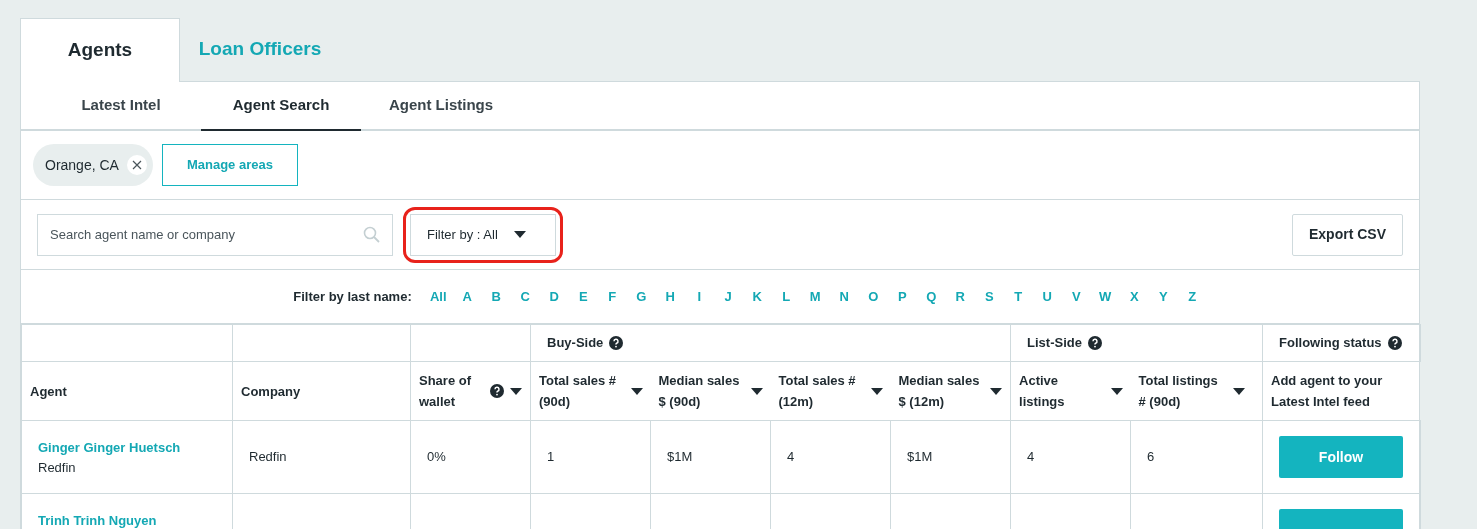 Image resolution: width=1477 pixels, height=529 pixels. I want to click on letter-link: Z, so click(1192, 296).